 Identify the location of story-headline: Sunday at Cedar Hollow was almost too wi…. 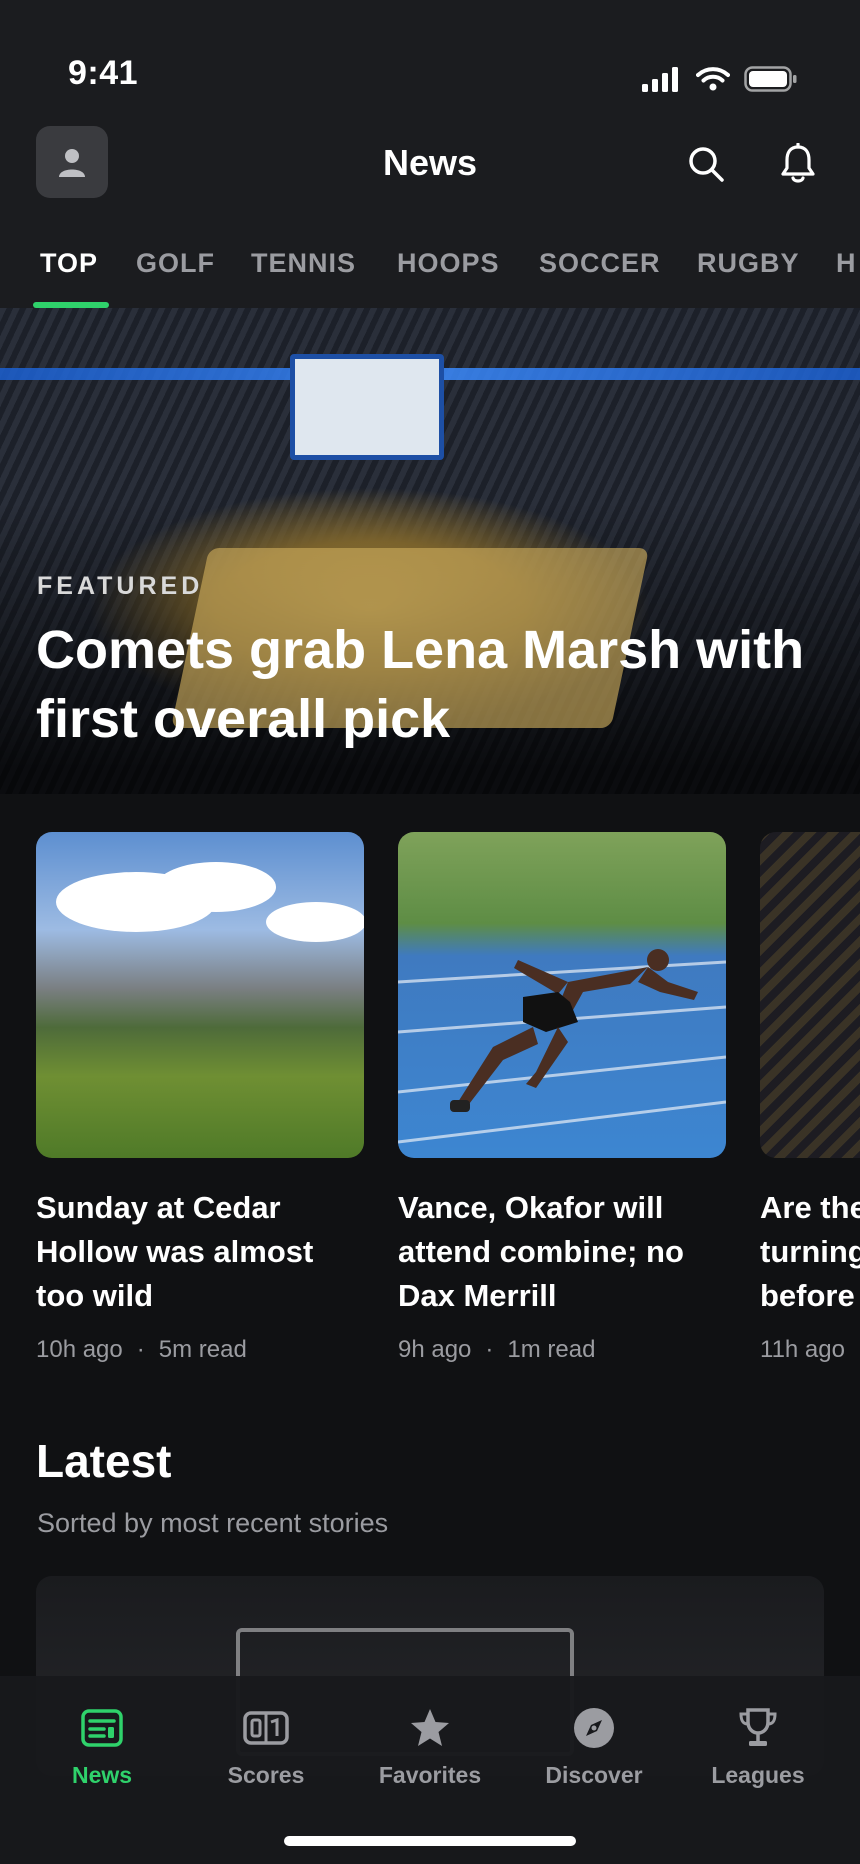
(175, 1251).